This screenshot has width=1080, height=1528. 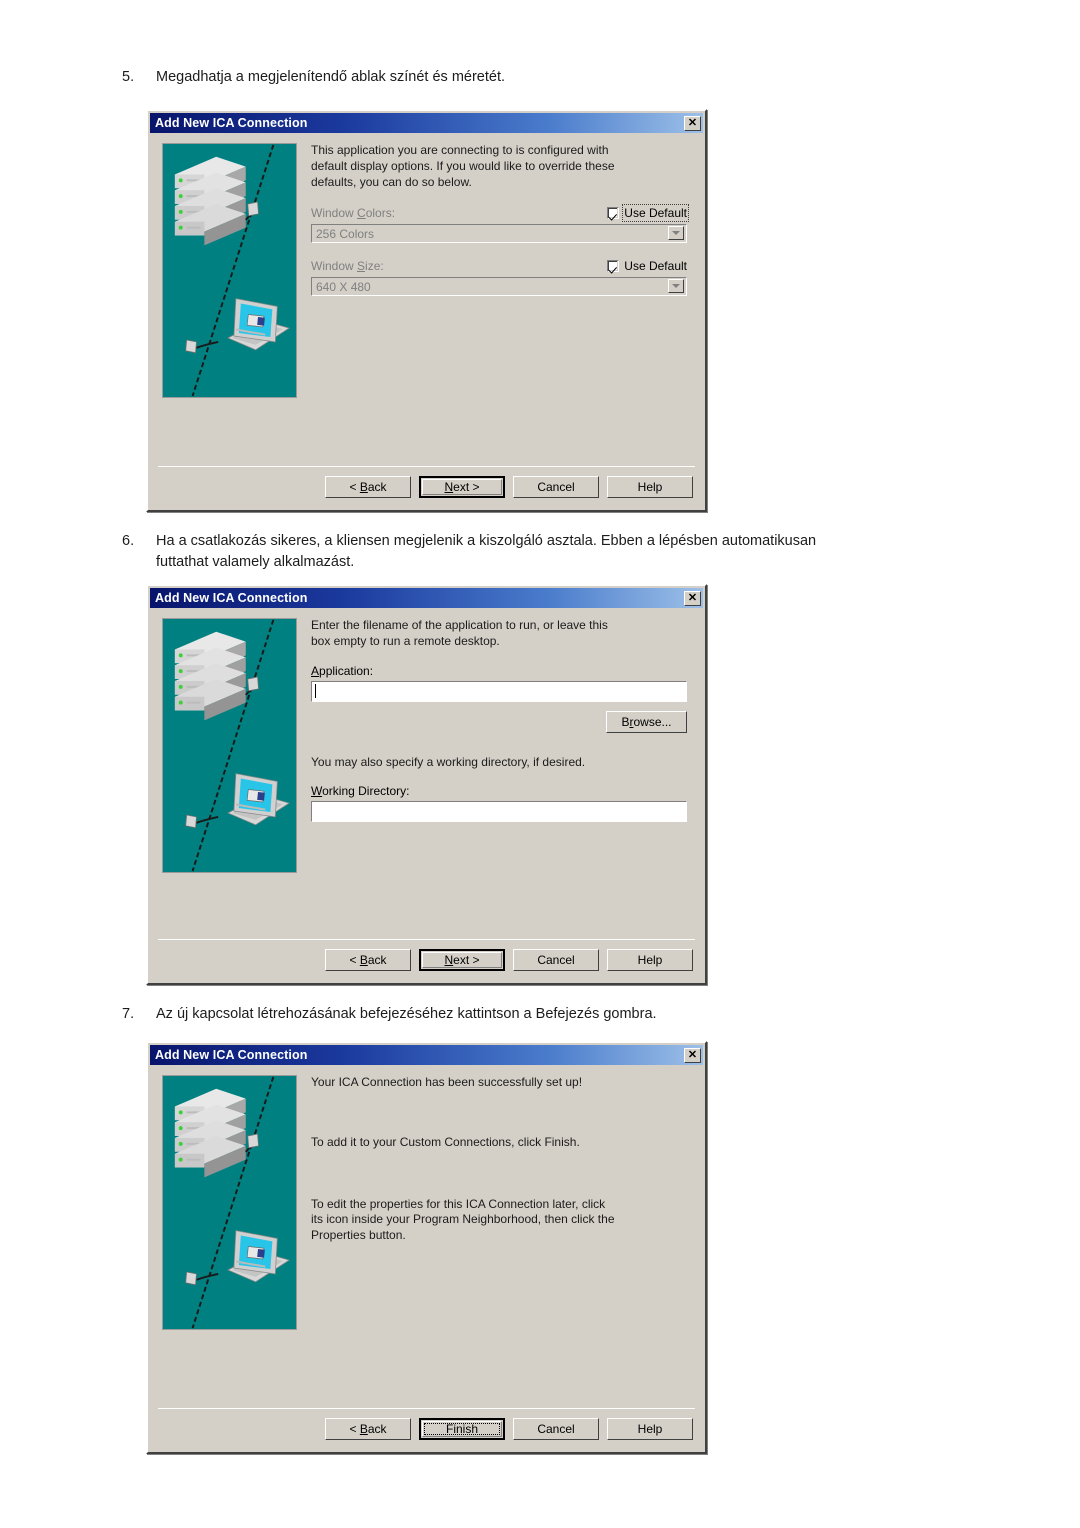 I want to click on btn-label: Finish, so click(x=461, y=1429).